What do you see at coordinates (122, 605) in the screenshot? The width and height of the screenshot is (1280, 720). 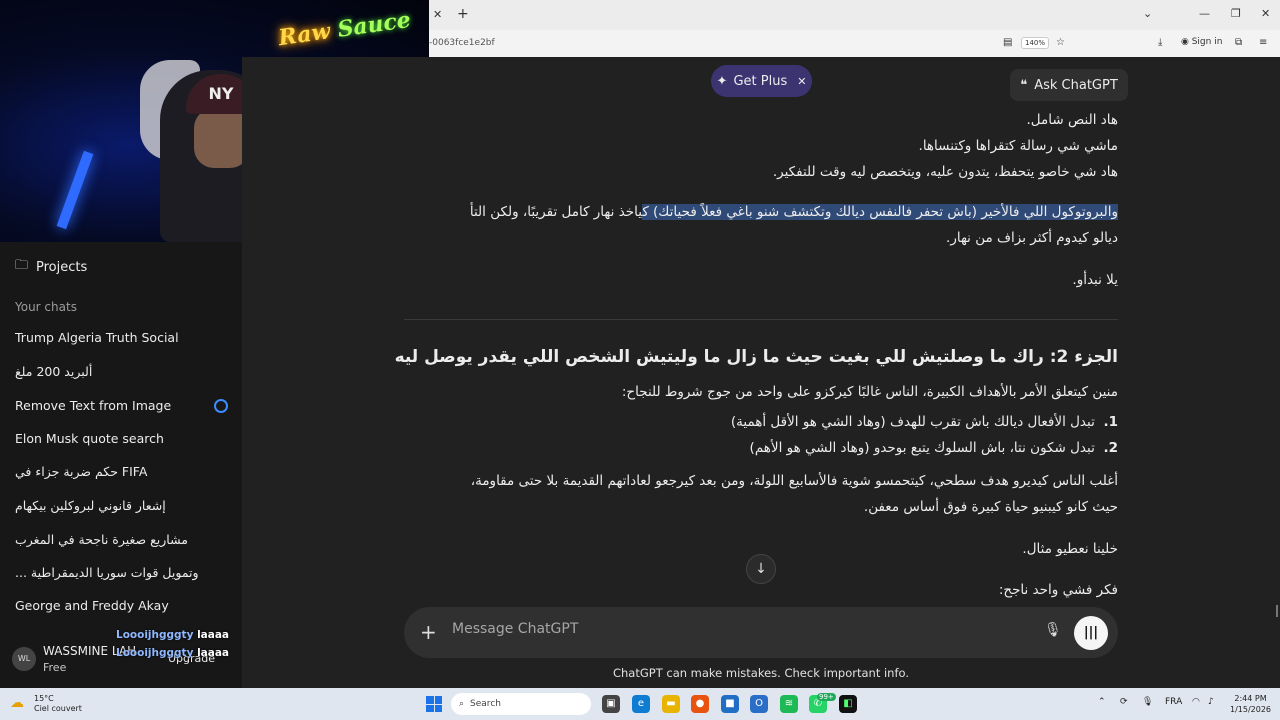 I see `chat-item: George and Freddy Akay` at bounding box center [122, 605].